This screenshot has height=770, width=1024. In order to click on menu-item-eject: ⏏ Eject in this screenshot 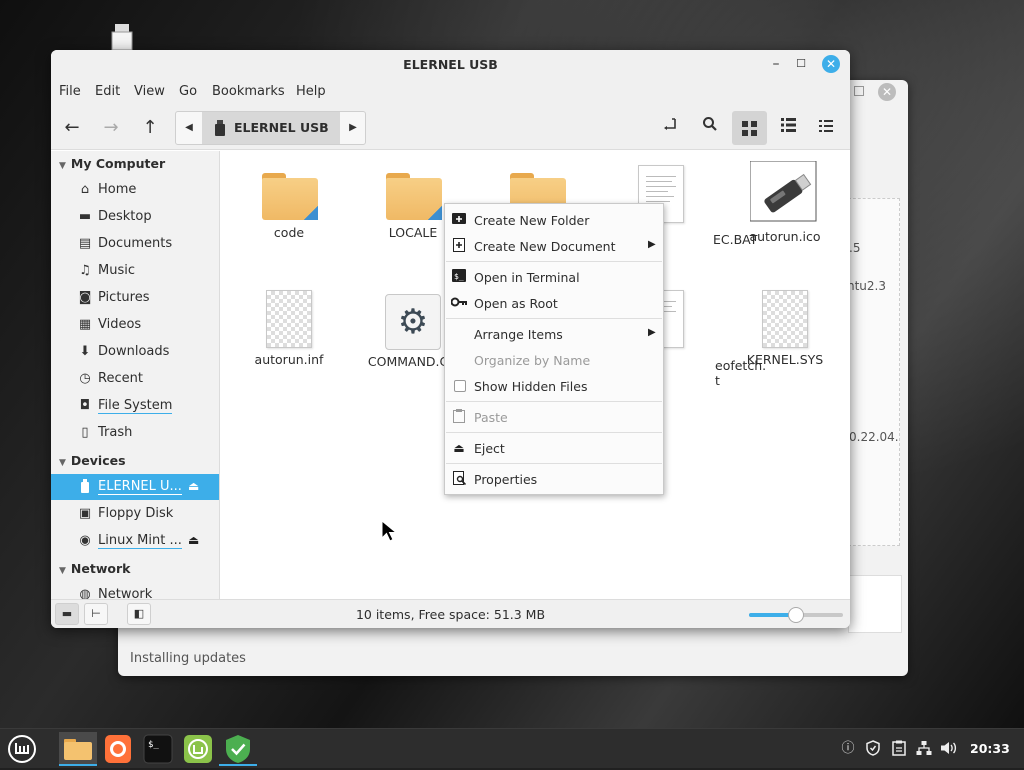, I will do `click(554, 448)`.